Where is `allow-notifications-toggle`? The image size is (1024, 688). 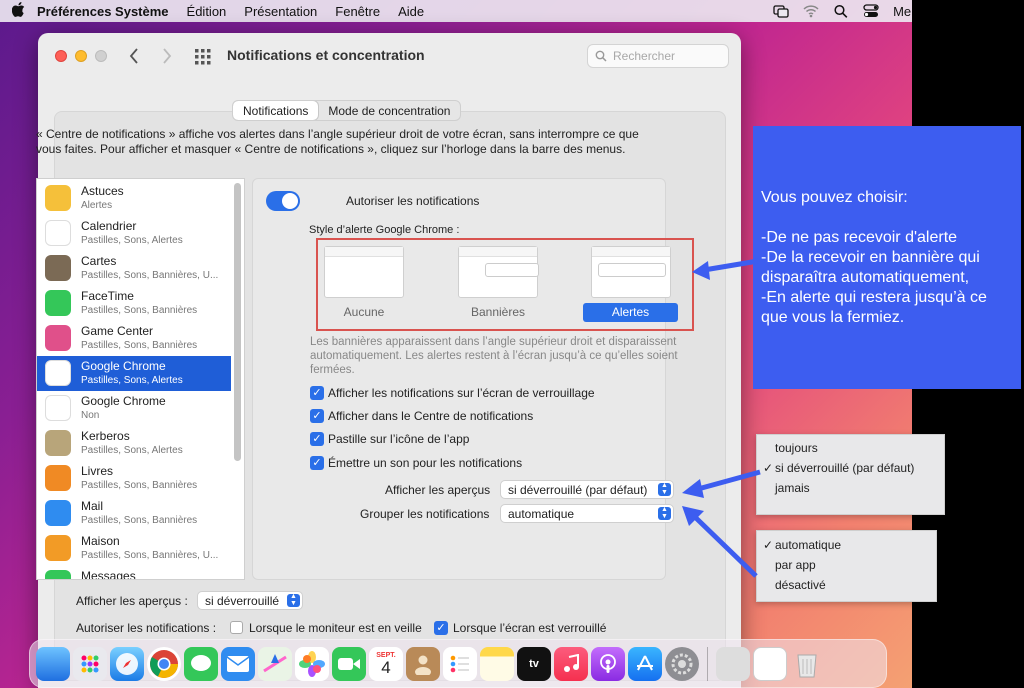
allow-notifications-toggle is located at coordinates (283, 201).